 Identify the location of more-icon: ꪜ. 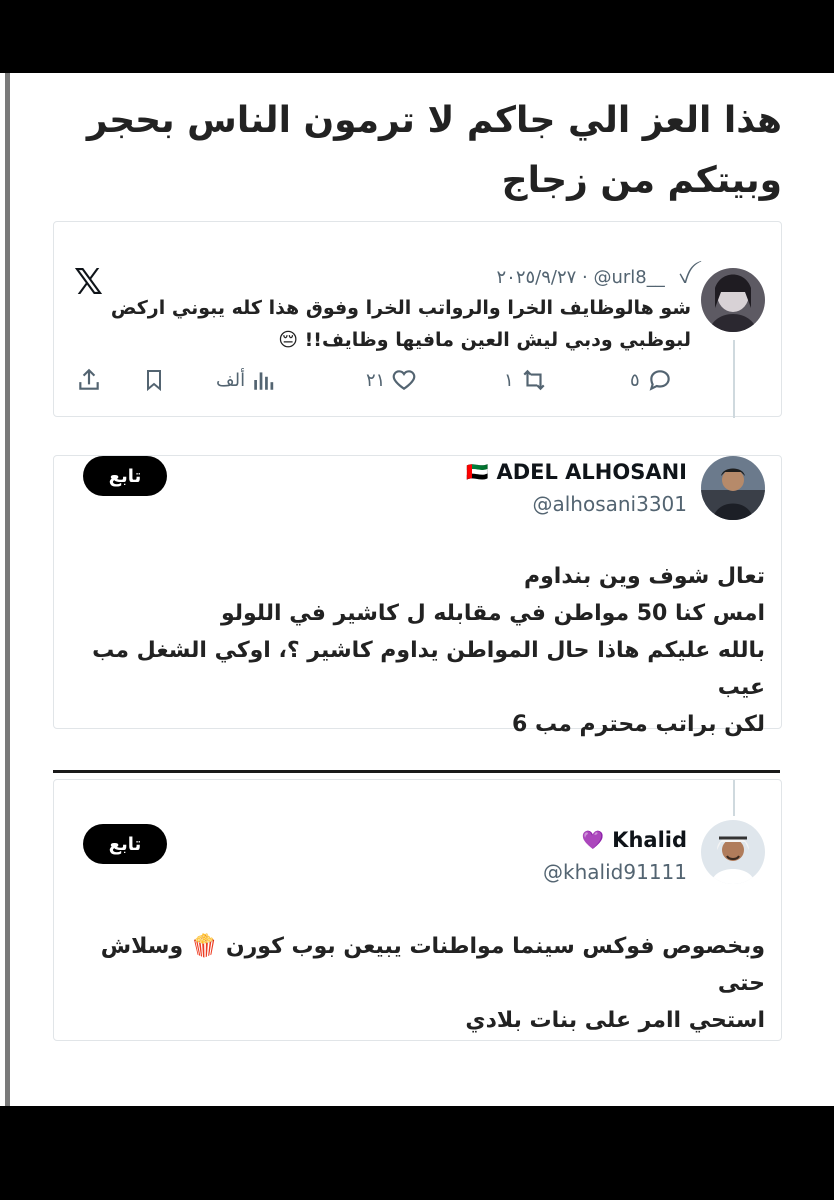
(685, 277).